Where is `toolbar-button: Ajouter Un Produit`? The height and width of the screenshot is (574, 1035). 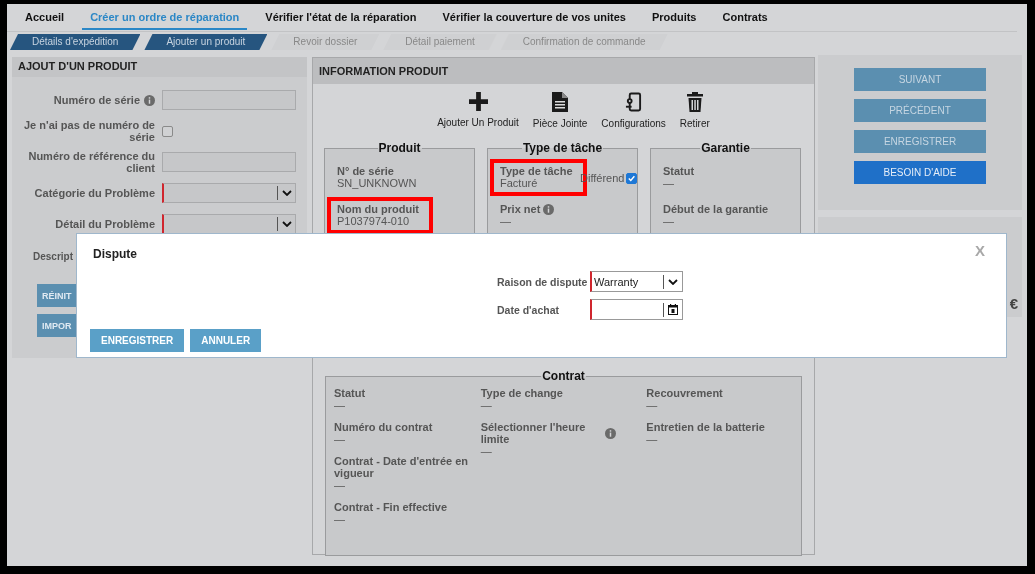
toolbar-button: Ajouter Un Produit is located at coordinates (478, 110).